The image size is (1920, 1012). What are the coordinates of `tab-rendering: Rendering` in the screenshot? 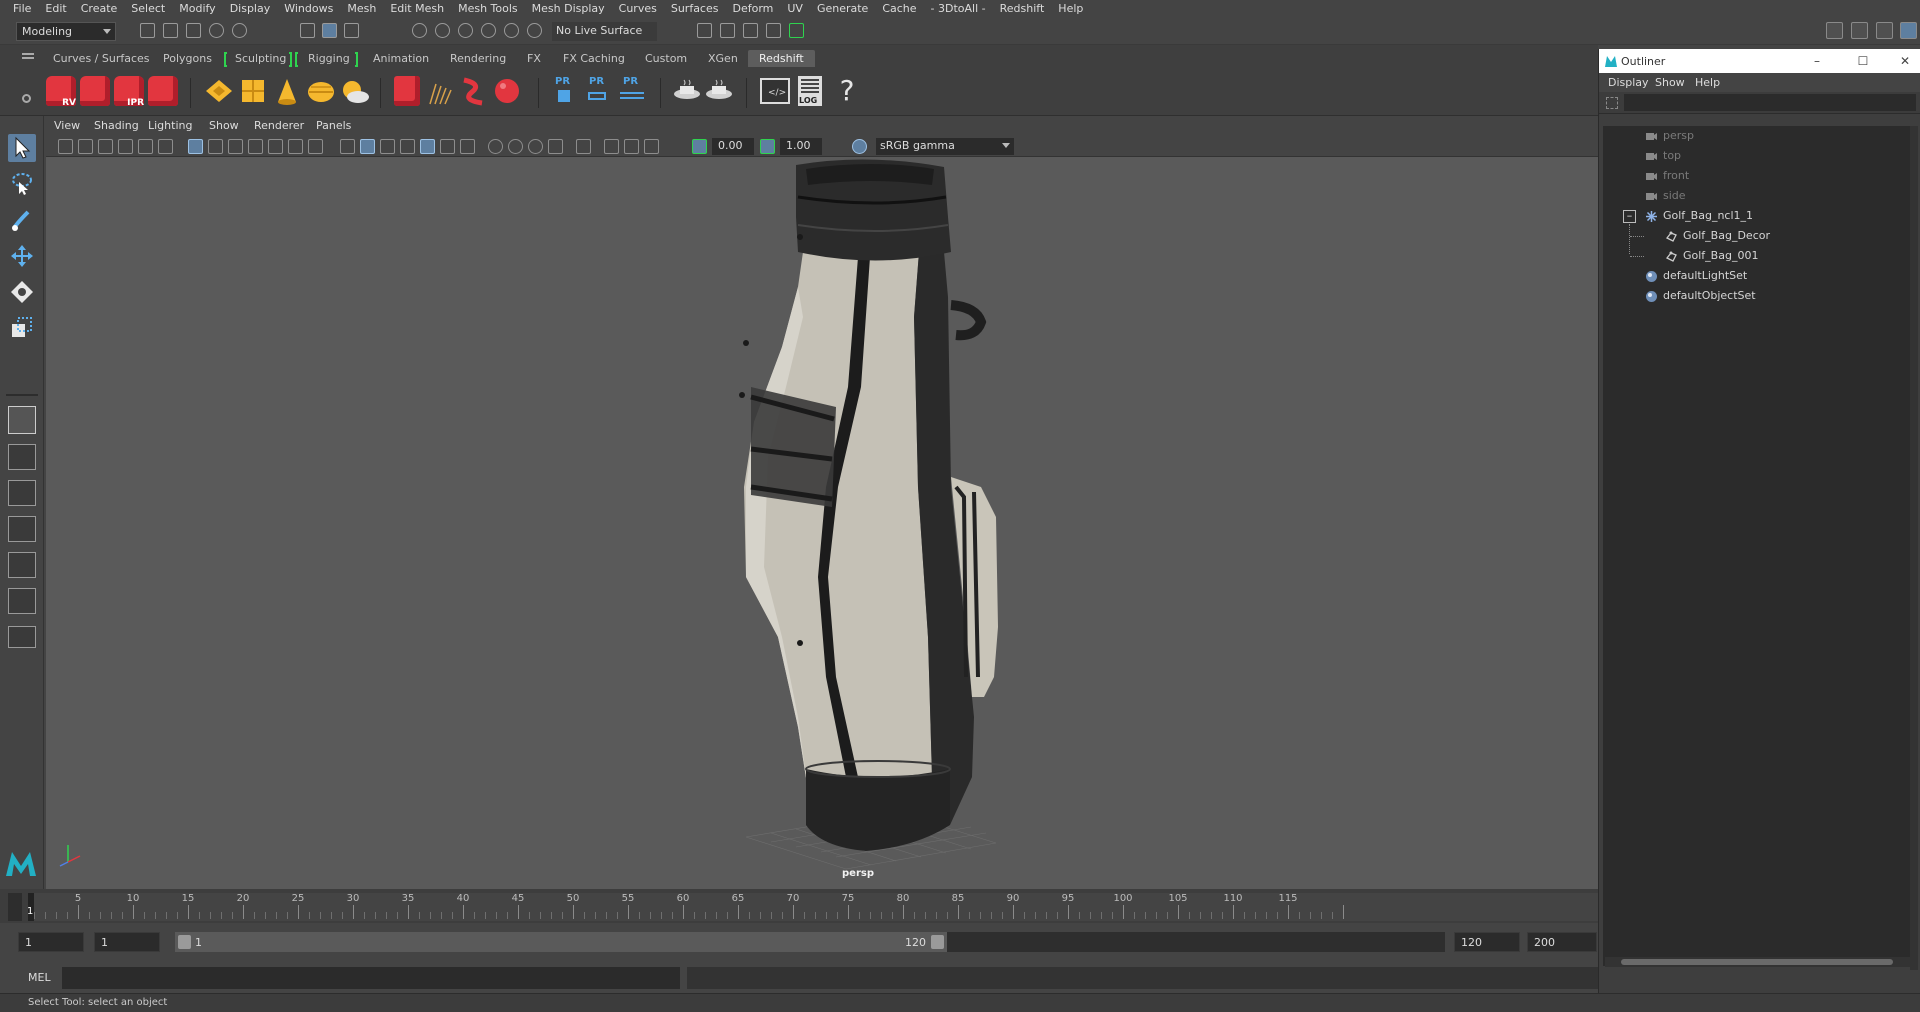 It's located at (478, 58).